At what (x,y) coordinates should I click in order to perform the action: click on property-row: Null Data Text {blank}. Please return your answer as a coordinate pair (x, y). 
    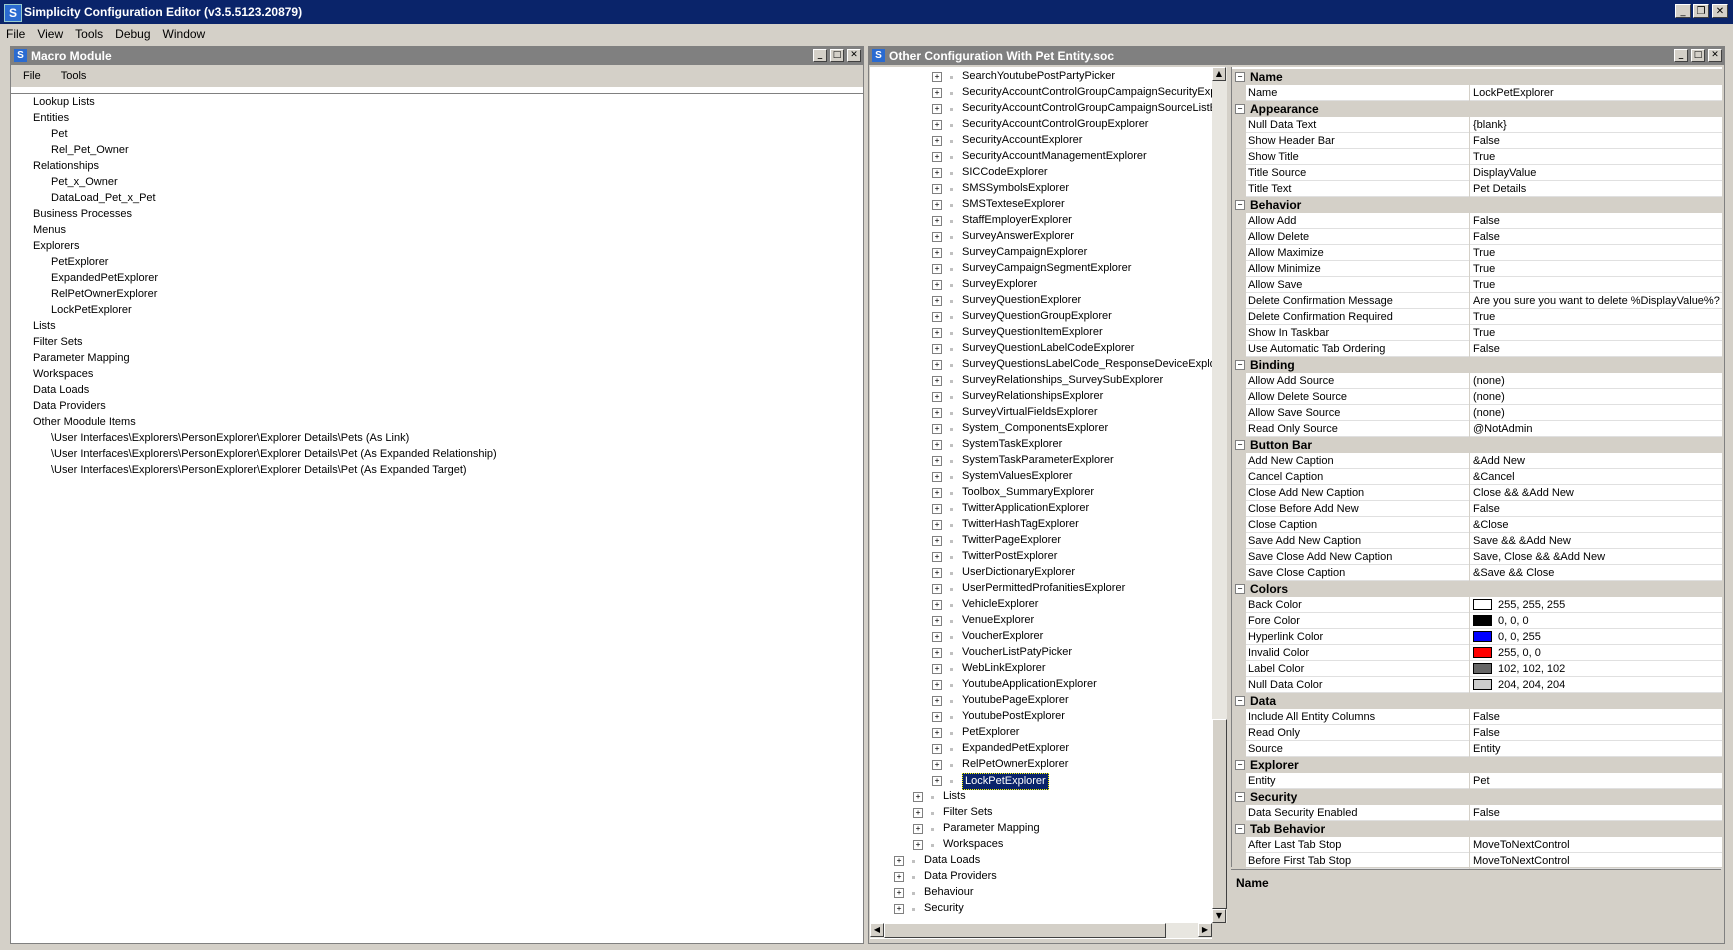
    Looking at the image, I should click on (1477, 125).